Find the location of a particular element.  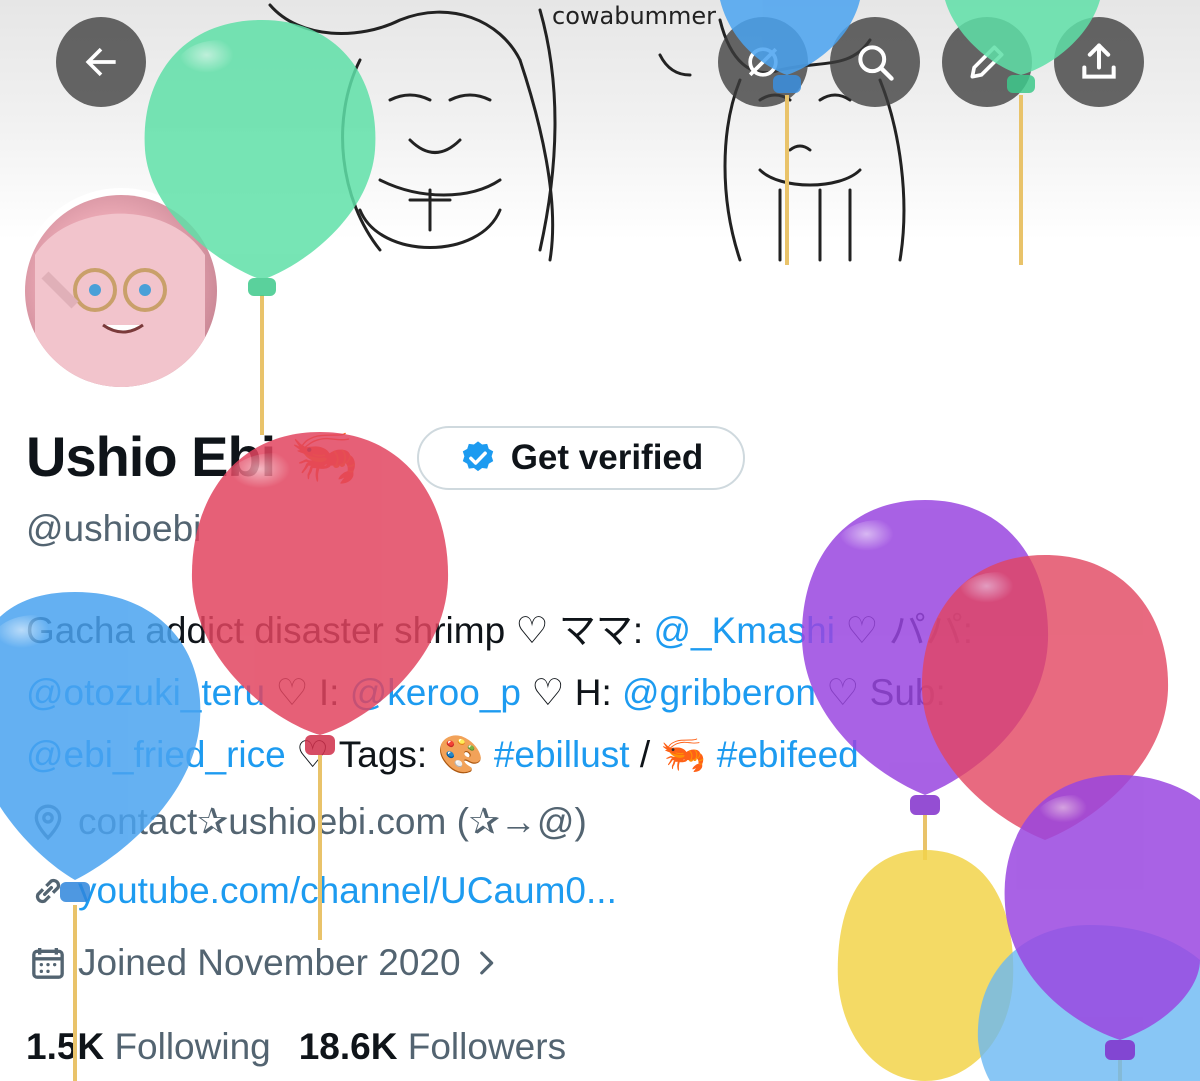

avatar-image is located at coordinates (121, 291).